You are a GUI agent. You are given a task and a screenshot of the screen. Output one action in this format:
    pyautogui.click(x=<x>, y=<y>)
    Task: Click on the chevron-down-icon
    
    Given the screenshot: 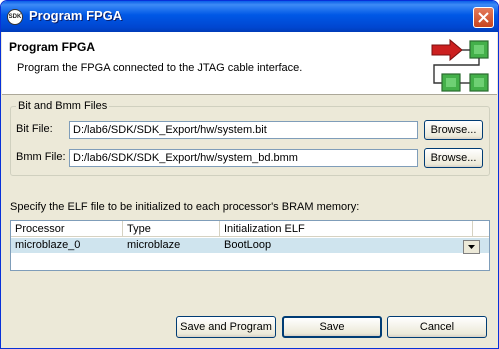 What is the action you would take?
    pyautogui.click(x=471, y=247)
    